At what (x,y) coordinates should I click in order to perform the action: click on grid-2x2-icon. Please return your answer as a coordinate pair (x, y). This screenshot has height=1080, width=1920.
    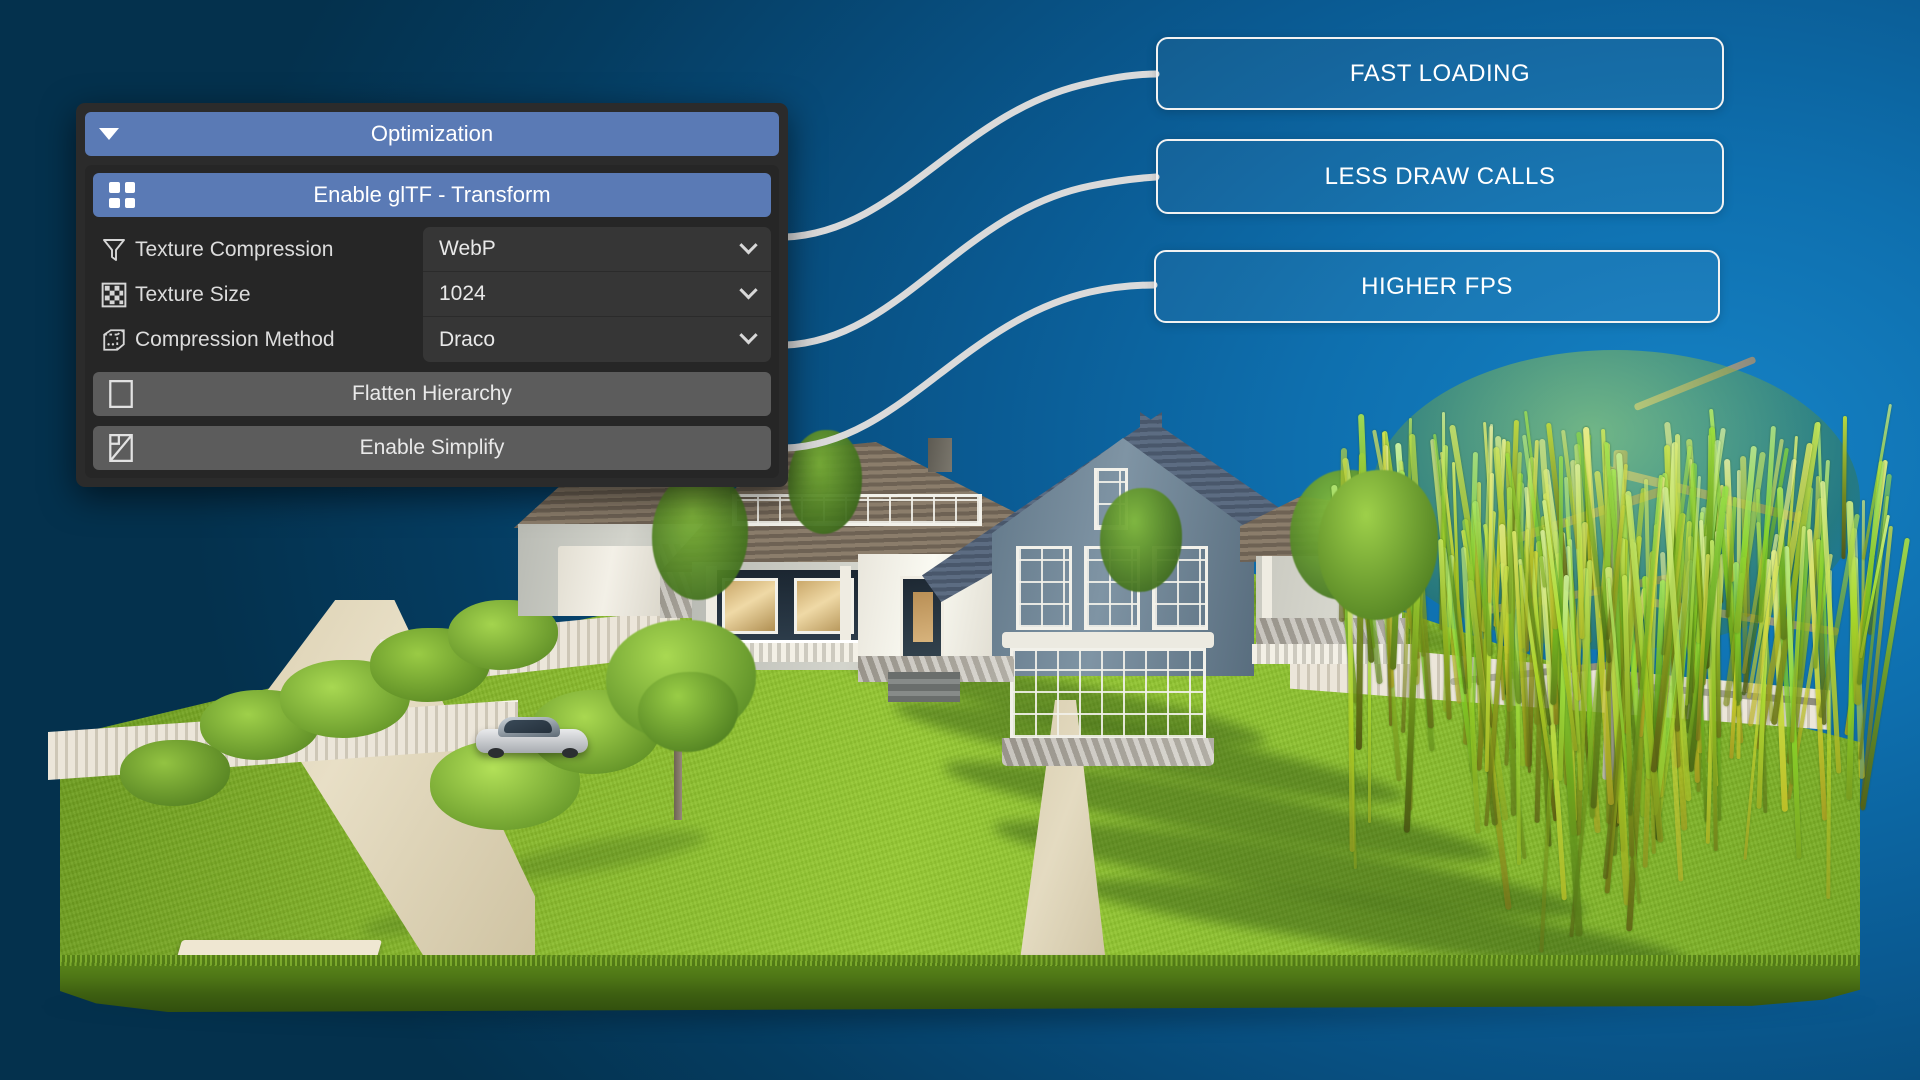
    Looking at the image, I should click on (122, 195).